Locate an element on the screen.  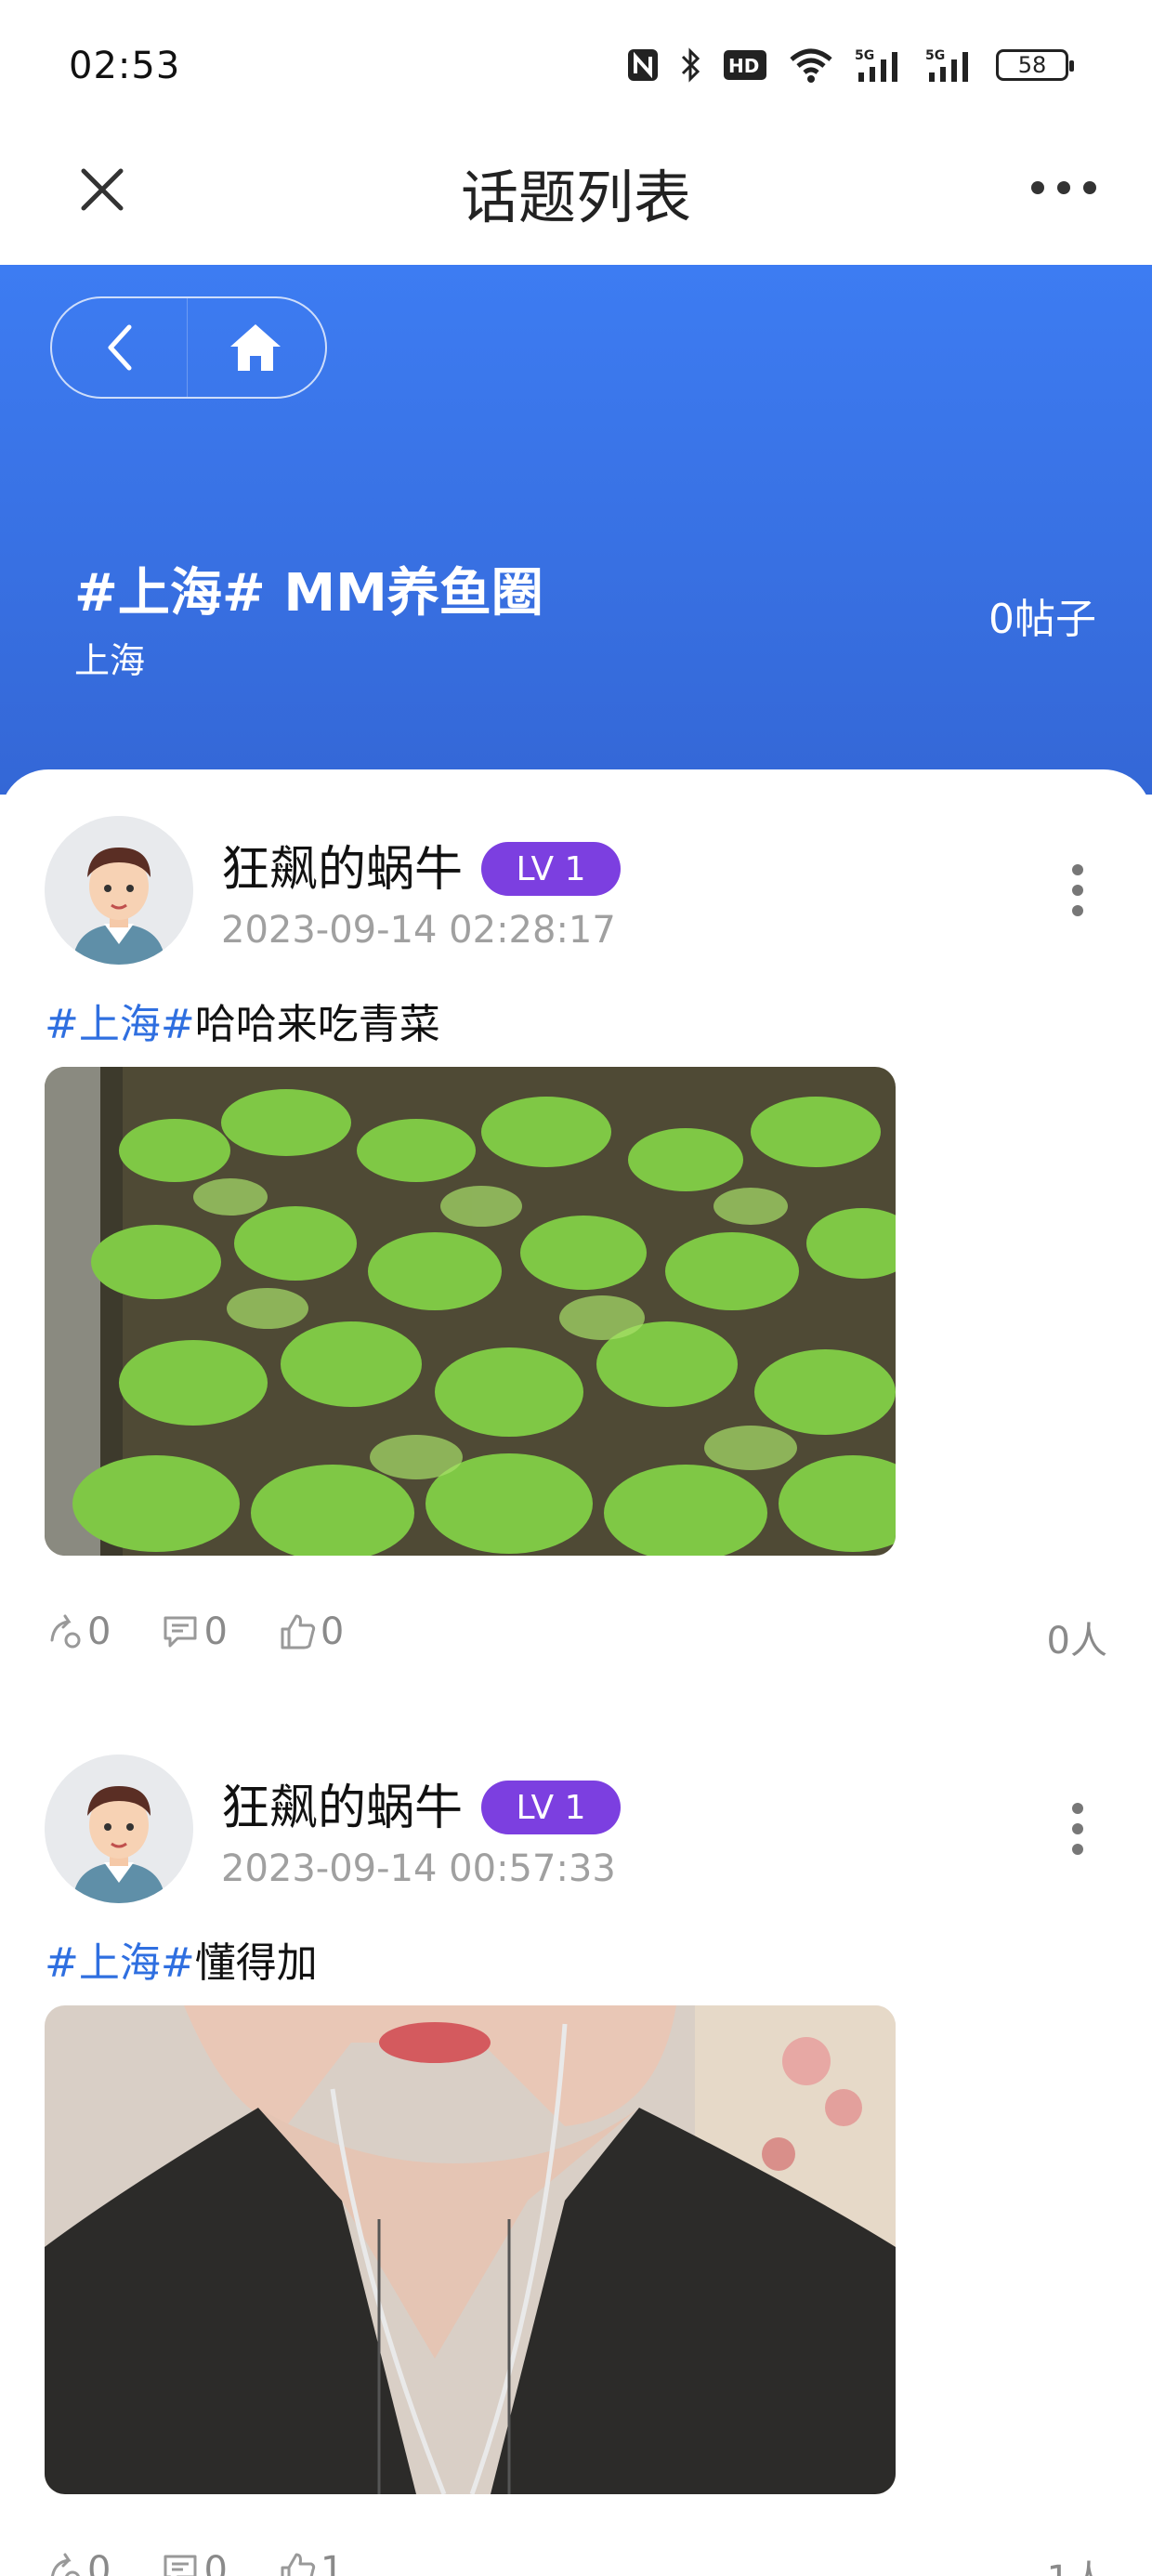
post-actions: 0 0 0 is located at coordinates (194, 1631).